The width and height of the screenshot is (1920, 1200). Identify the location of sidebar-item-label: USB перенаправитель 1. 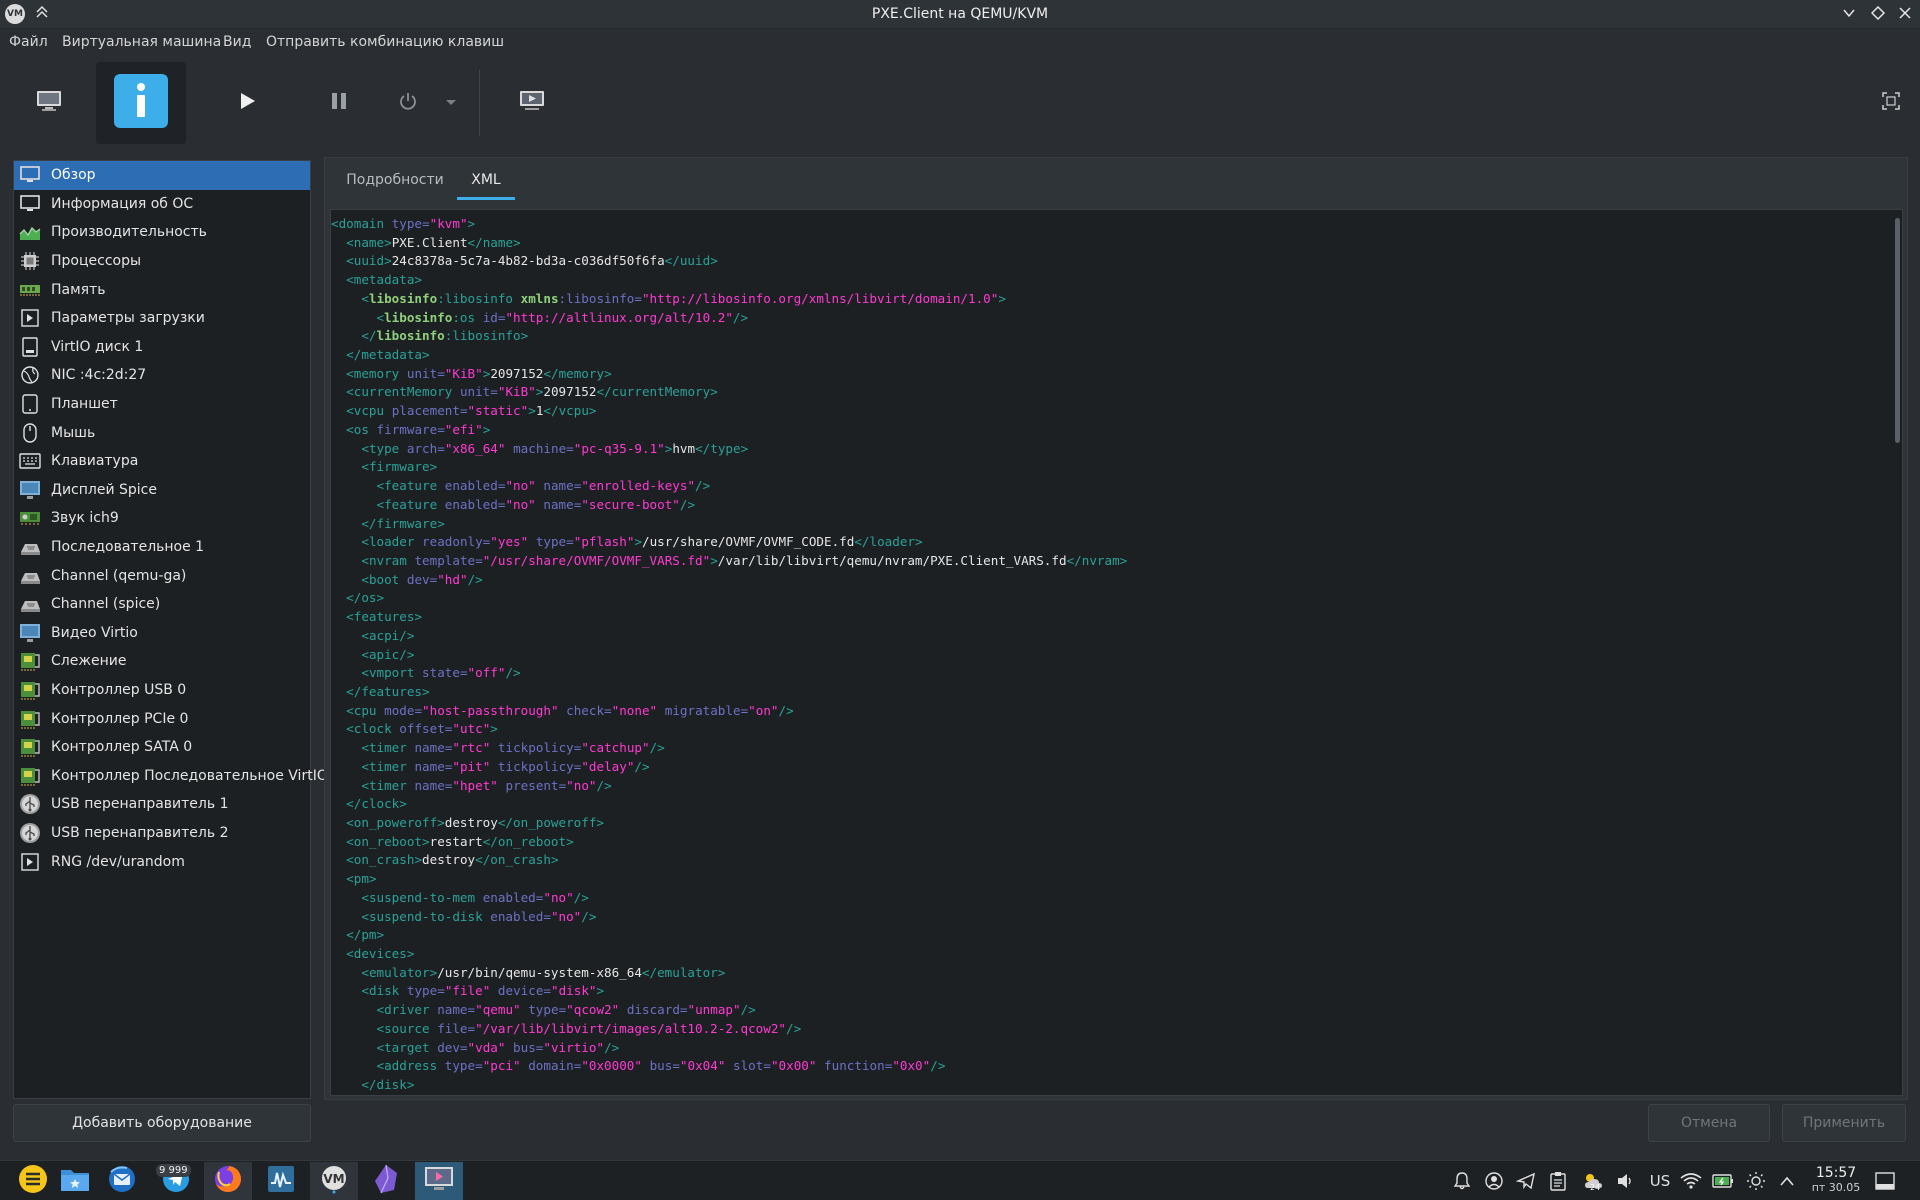
(140, 804).